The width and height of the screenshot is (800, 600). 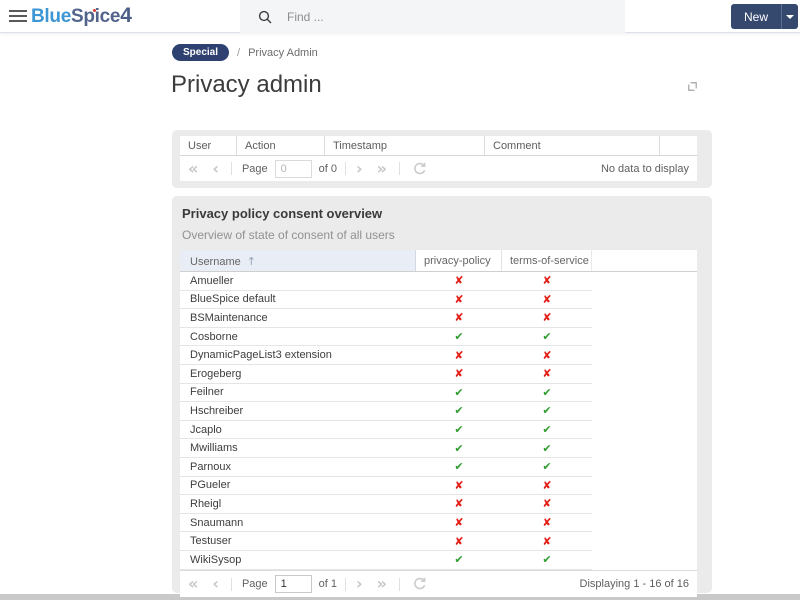 I want to click on consent-table-row: Hschreiber ✔ ✔, so click(x=386, y=411).